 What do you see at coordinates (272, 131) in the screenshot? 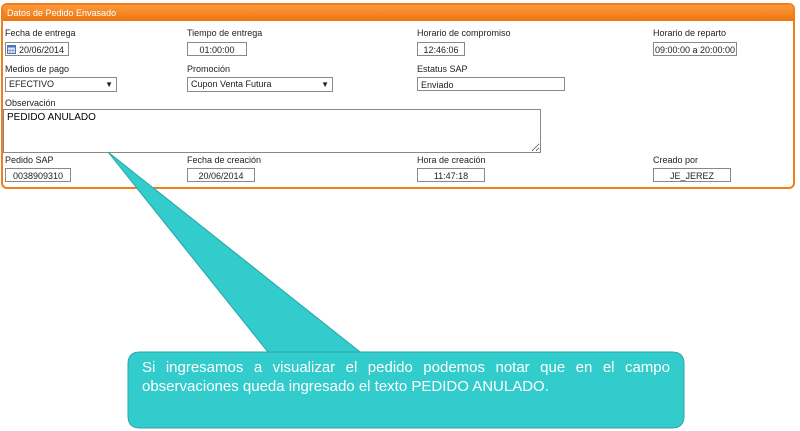
I see `observacion-textarea: PEDIDO ANULADO` at bounding box center [272, 131].